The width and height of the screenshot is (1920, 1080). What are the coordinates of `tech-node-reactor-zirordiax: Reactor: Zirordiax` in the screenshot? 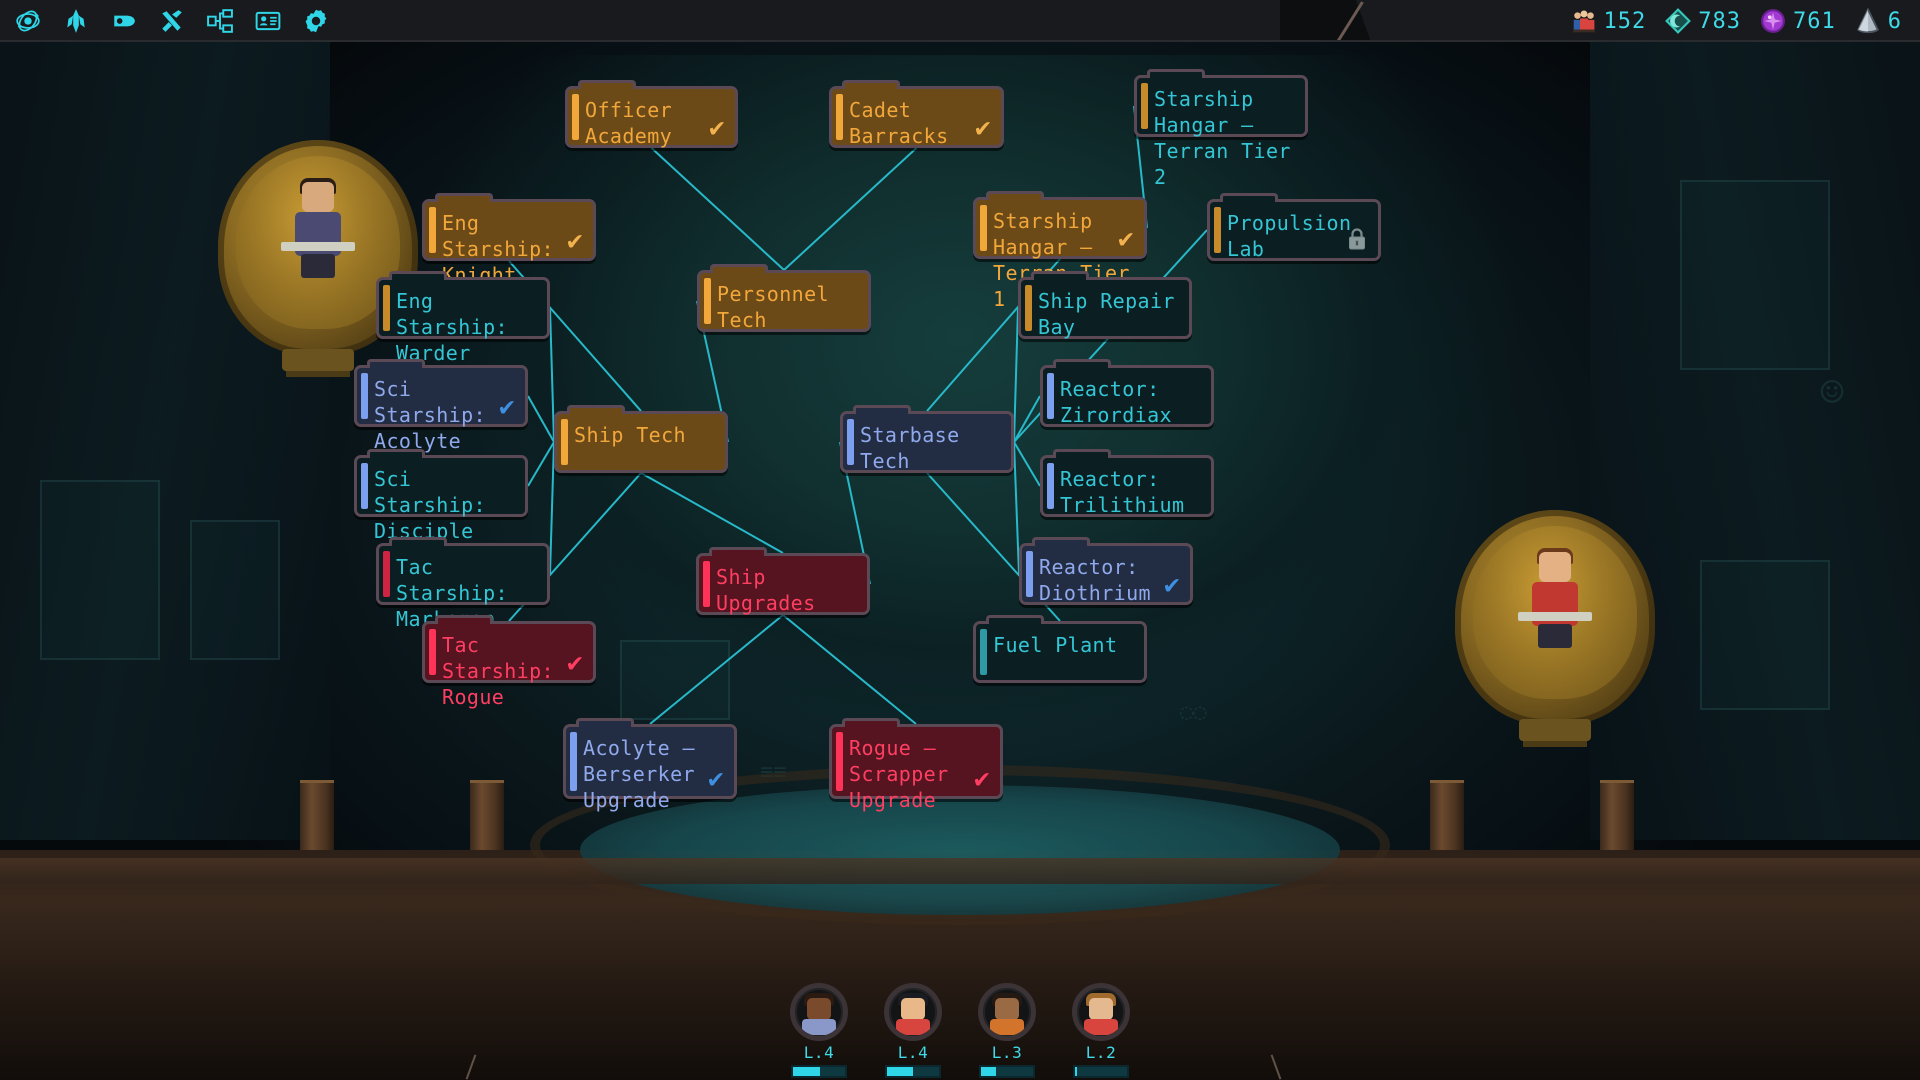 It's located at (1127, 393).